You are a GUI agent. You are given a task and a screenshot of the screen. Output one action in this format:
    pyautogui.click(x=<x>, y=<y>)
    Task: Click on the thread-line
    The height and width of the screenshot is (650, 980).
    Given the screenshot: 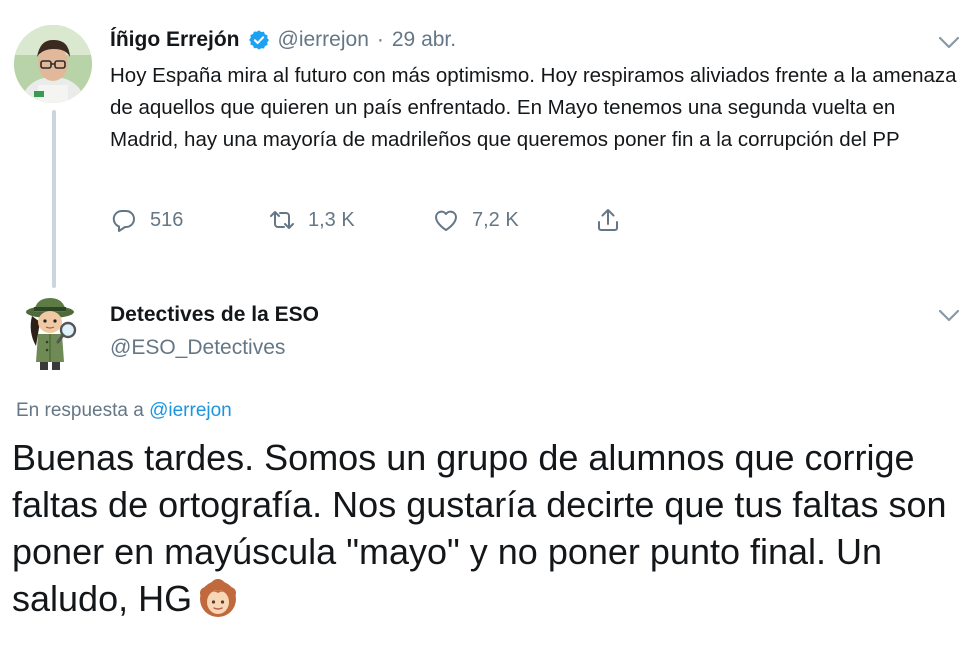 What is the action you would take?
    pyautogui.click(x=54, y=199)
    